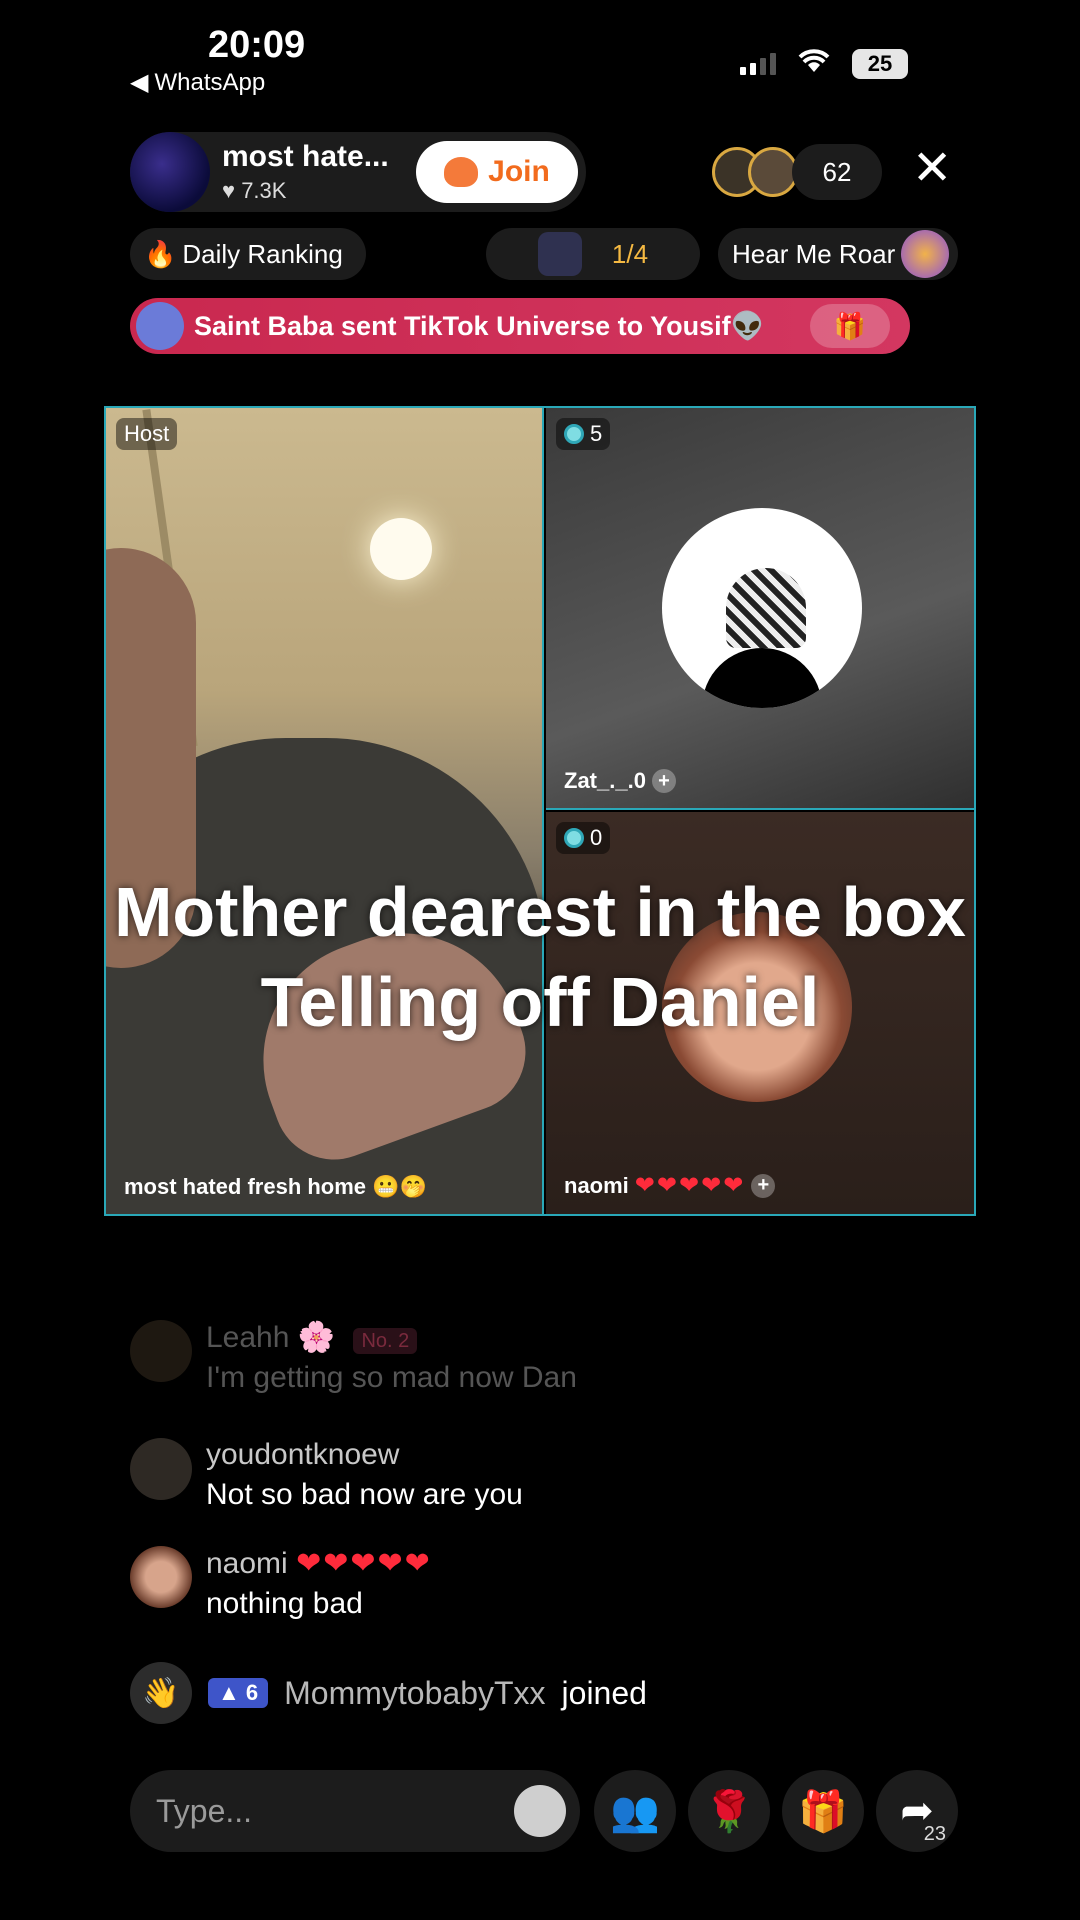  Describe the element at coordinates (593, 254) in the screenshot. I see `rank-progress-chip: 1/4` at that location.